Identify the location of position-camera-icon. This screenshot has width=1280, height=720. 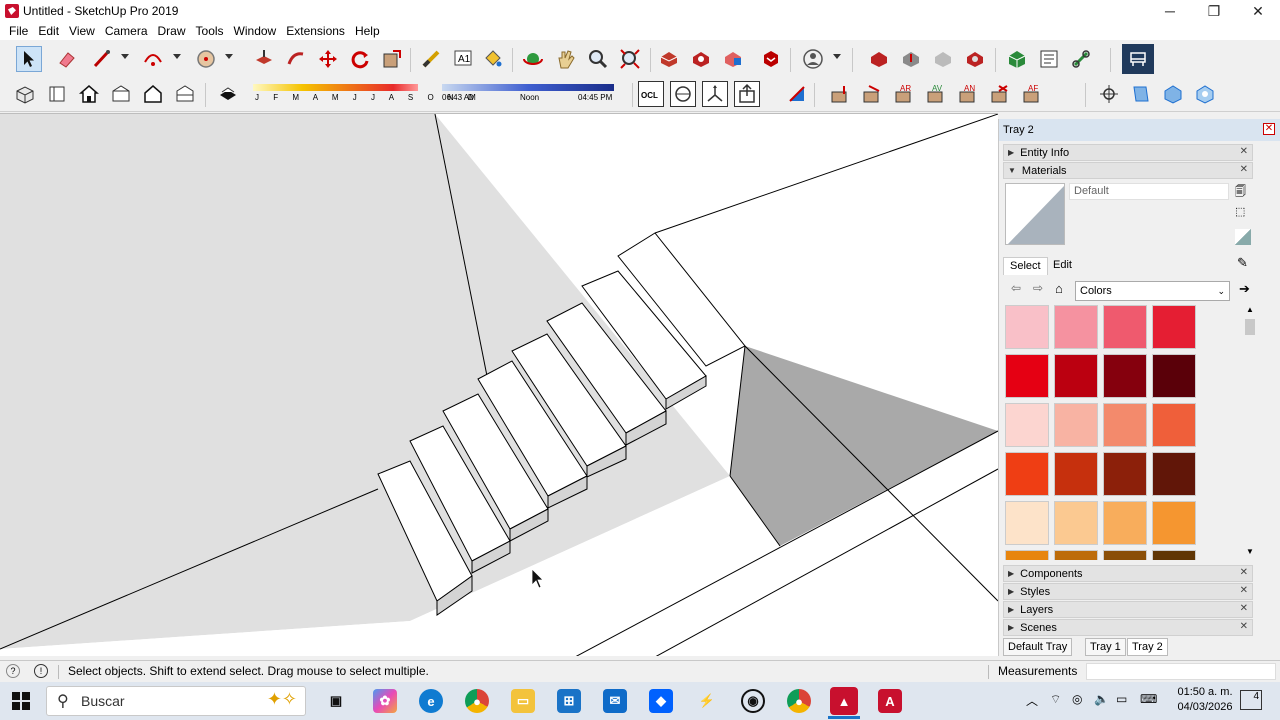
(1109, 94).